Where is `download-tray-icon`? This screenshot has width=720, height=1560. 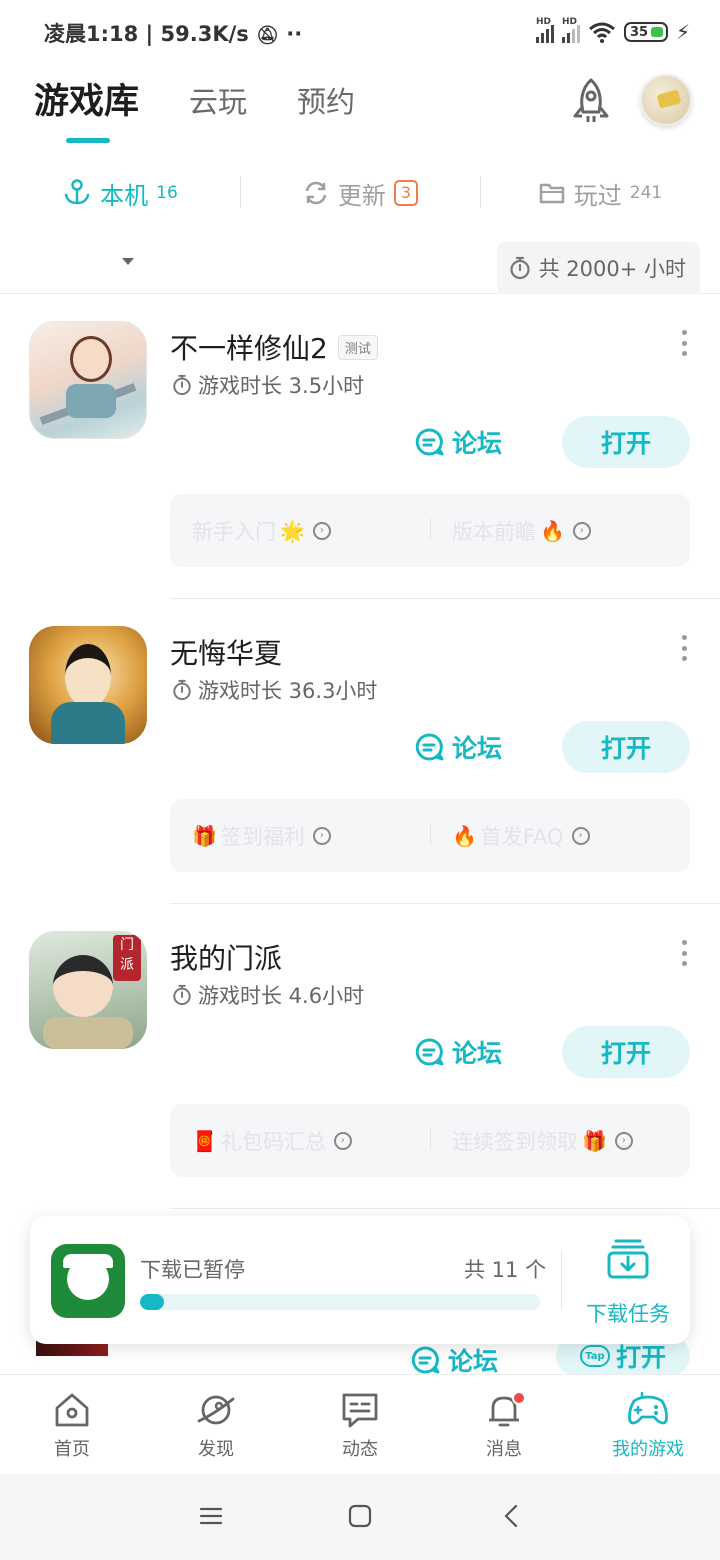
download-tray-icon is located at coordinates (628, 1259).